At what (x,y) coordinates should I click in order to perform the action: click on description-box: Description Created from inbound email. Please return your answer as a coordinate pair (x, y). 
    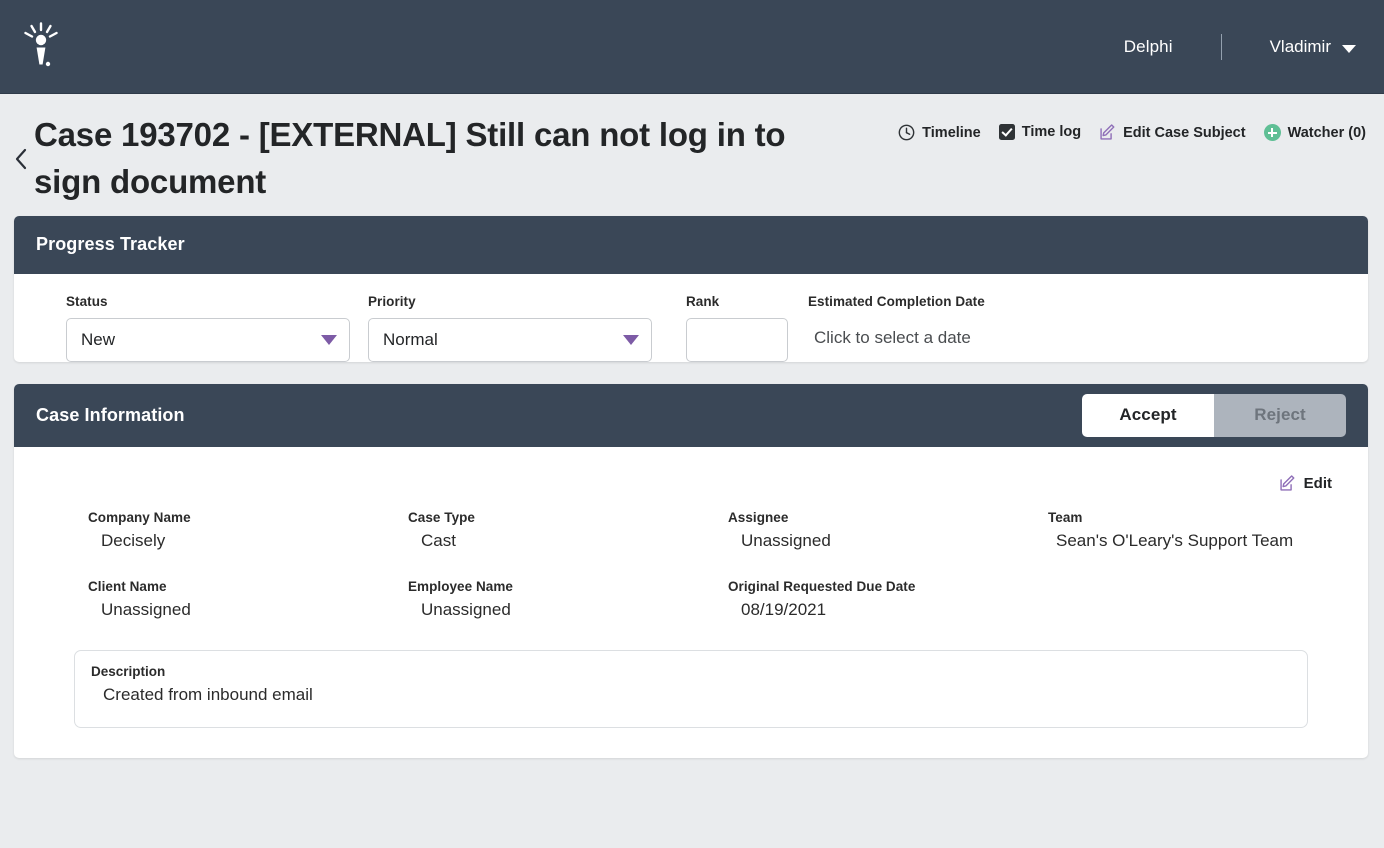
    Looking at the image, I should click on (691, 688).